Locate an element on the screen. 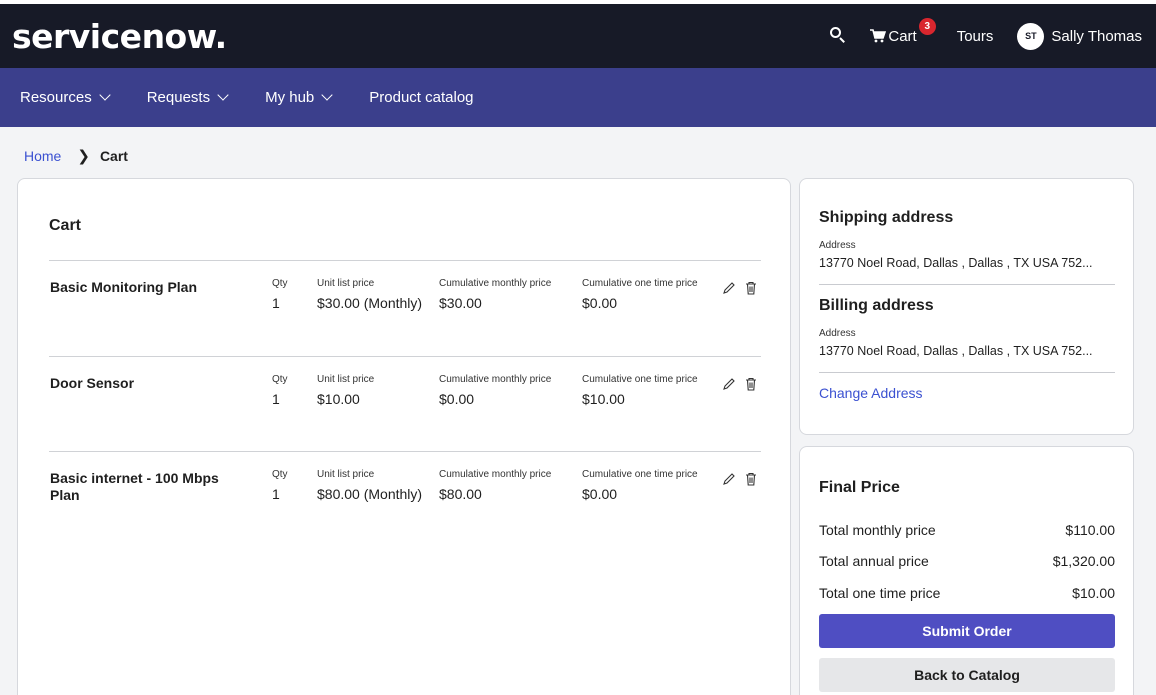 This screenshot has width=1156, height=695. total-annual-row: Total annual price $1,320.00 is located at coordinates (967, 561).